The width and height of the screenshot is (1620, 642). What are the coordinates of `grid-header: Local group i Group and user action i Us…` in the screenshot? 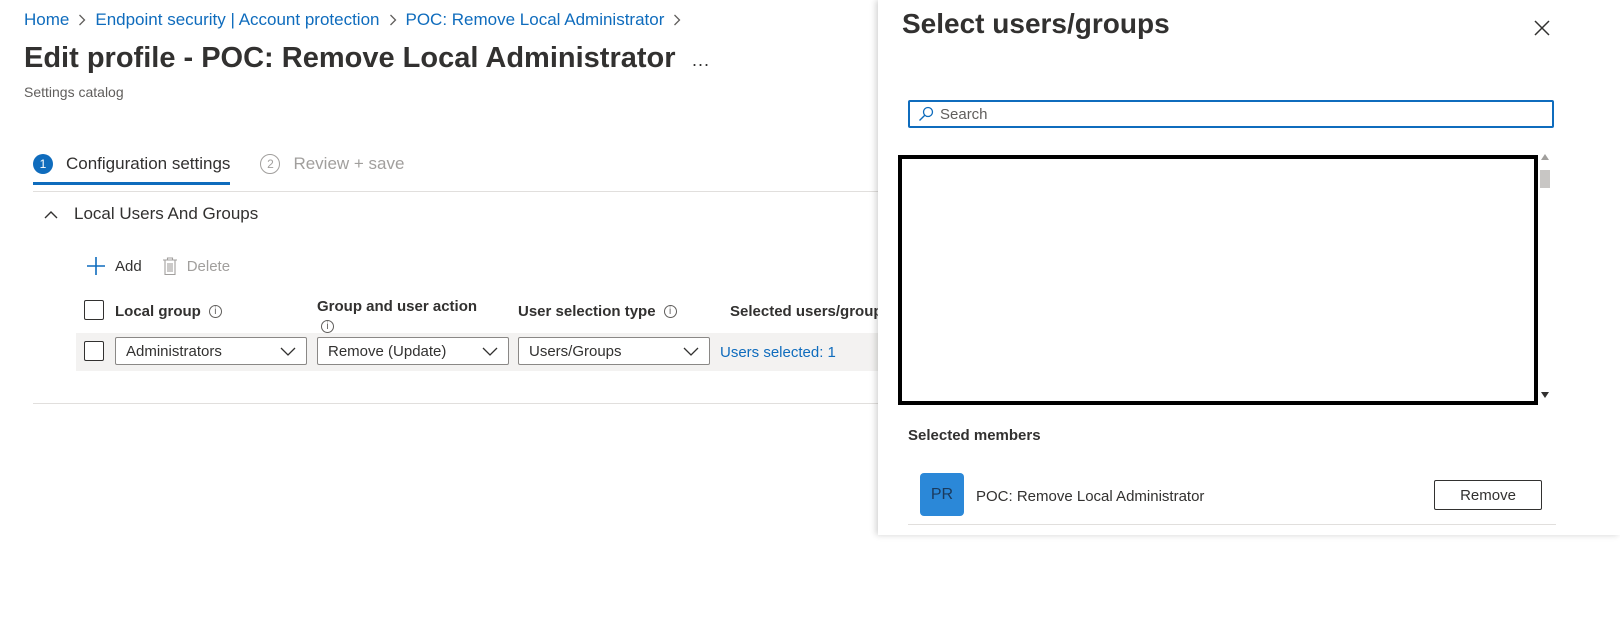 It's located at (497, 316).